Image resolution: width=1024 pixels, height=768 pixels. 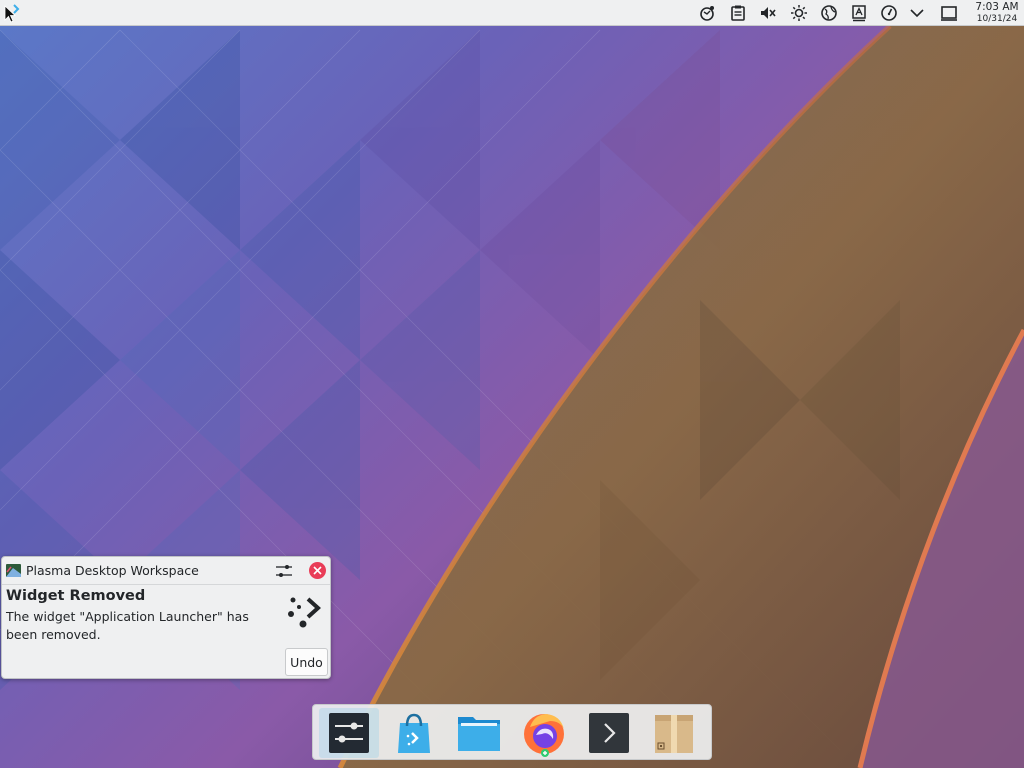 I want to click on notification-app-name: Plasma Desktop Workspace, so click(x=112, y=570).